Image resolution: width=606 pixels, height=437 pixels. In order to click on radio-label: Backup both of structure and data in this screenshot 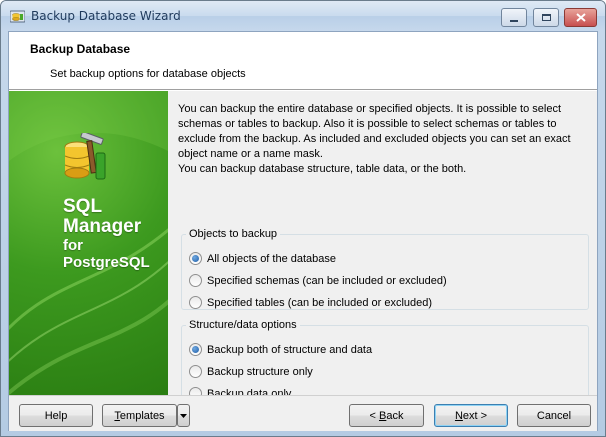, I will do `click(290, 349)`.